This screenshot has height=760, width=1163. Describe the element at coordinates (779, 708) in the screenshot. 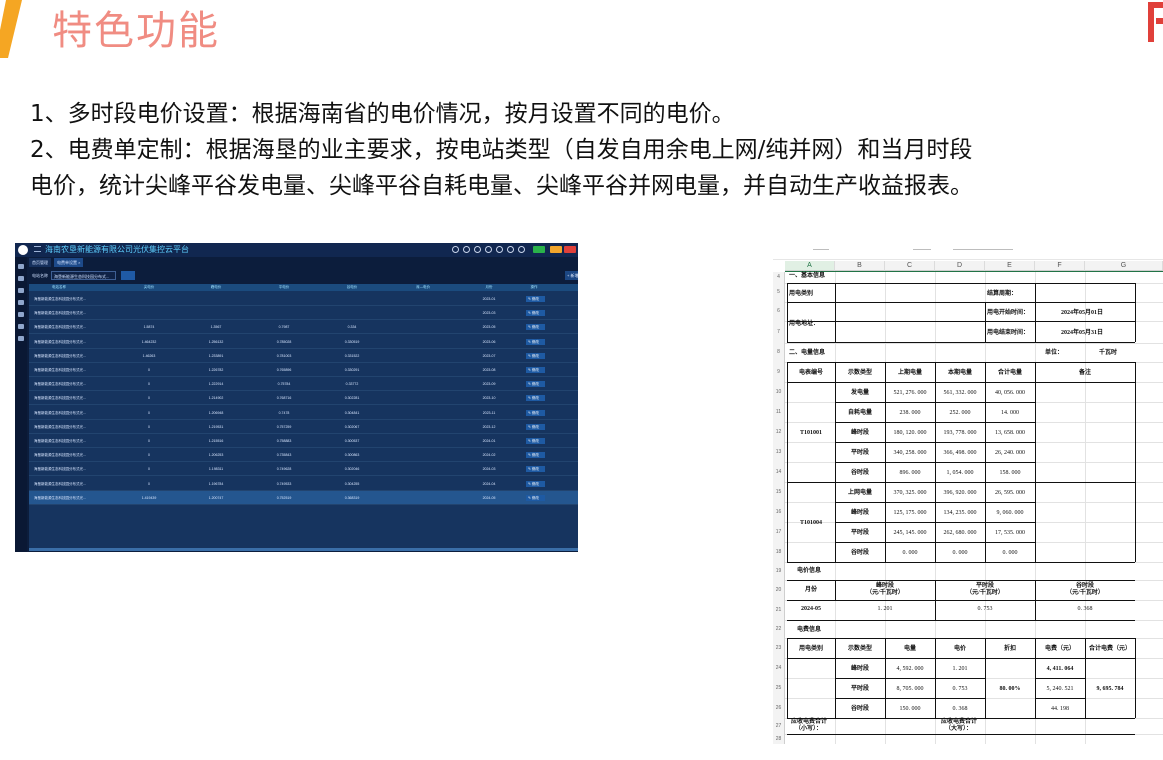

I see `row-number: 26` at that location.